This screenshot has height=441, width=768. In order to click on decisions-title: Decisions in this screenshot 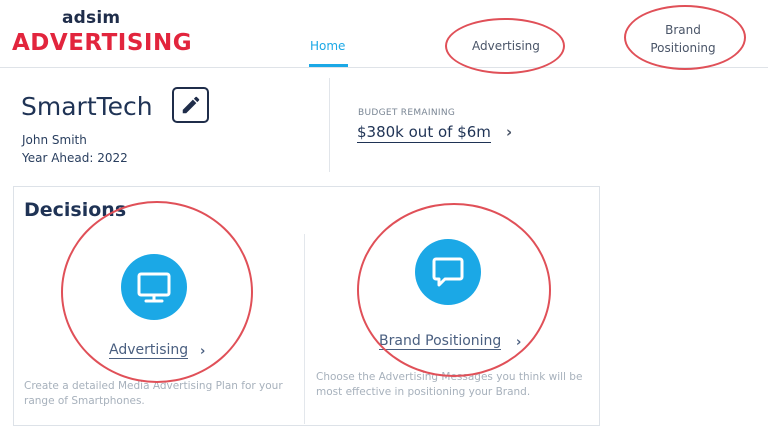, I will do `click(75, 210)`.